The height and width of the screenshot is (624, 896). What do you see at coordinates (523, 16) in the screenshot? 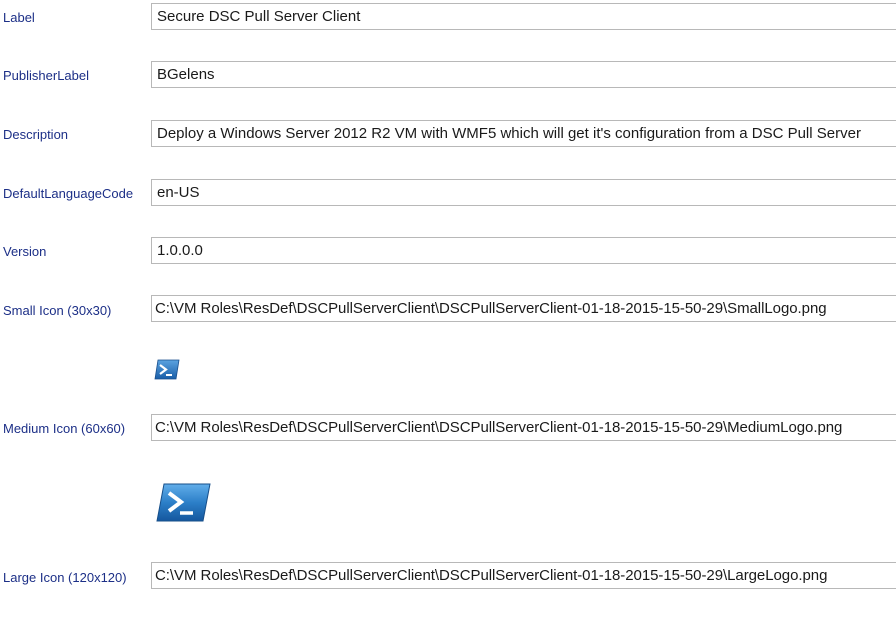
I see `label-field` at bounding box center [523, 16].